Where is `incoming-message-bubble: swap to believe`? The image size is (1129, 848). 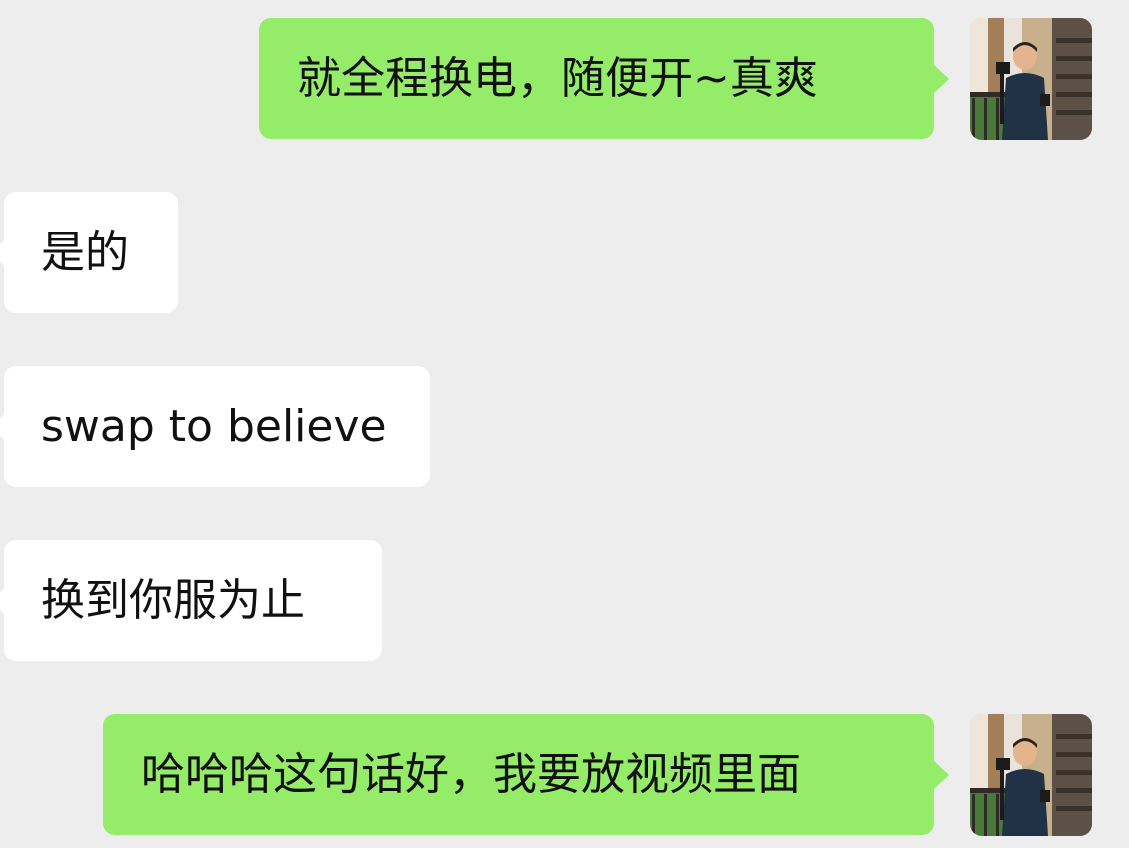 incoming-message-bubble: swap to believe is located at coordinates (215, 426).